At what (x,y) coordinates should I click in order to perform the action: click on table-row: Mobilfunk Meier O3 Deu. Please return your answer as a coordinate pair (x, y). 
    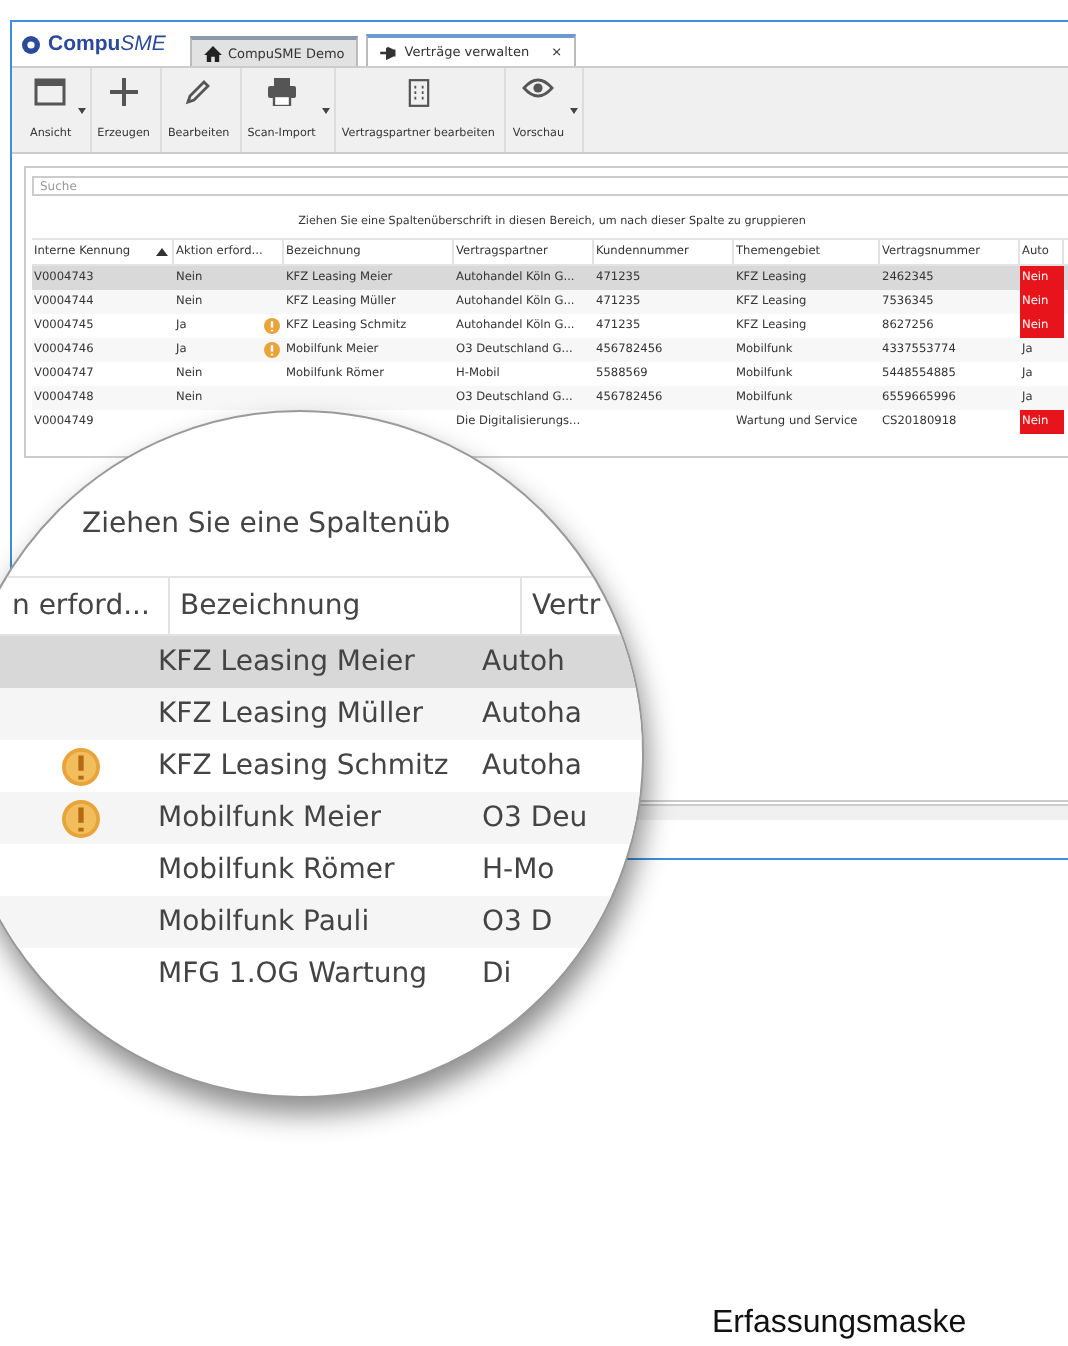
    Looking at the image, I should click on (321, 818).